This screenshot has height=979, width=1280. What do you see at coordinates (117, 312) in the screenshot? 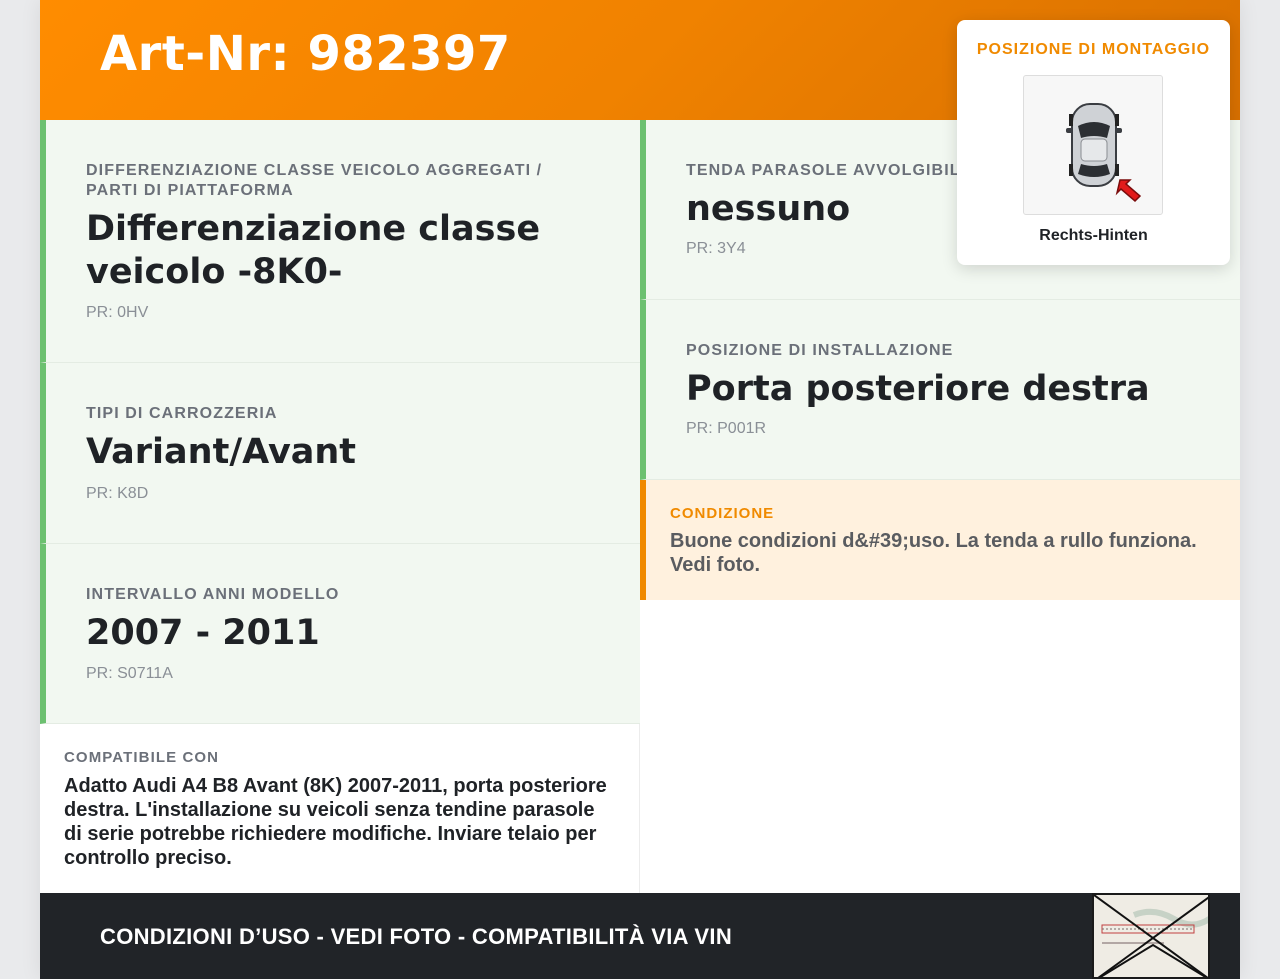
I see `spec-code: PR: 0HV` at bounding box center [117, 312].